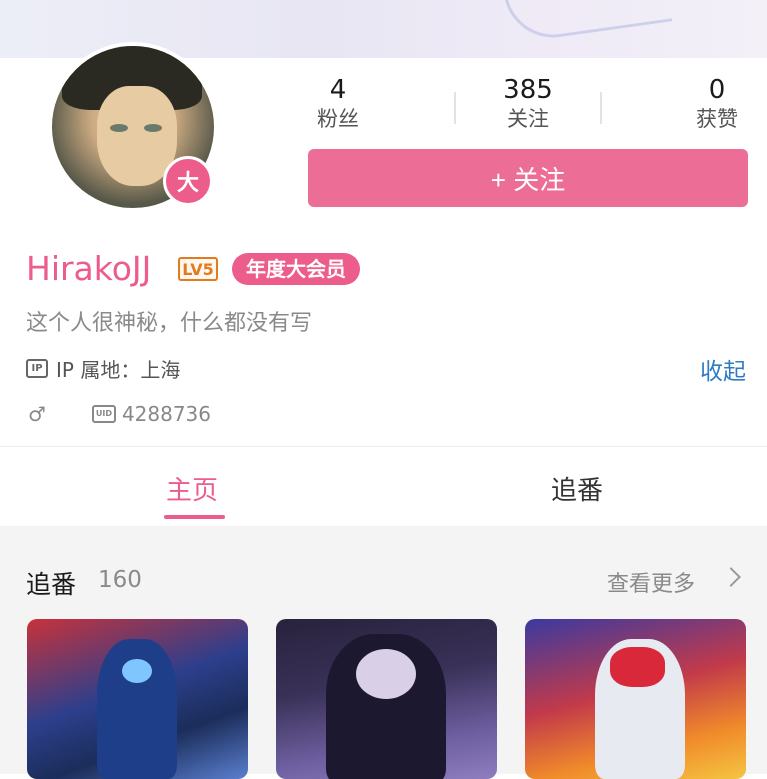 This screenshot has height=779, width=767. I want to click on tab-bangumi: 追番, so click(577, 488).